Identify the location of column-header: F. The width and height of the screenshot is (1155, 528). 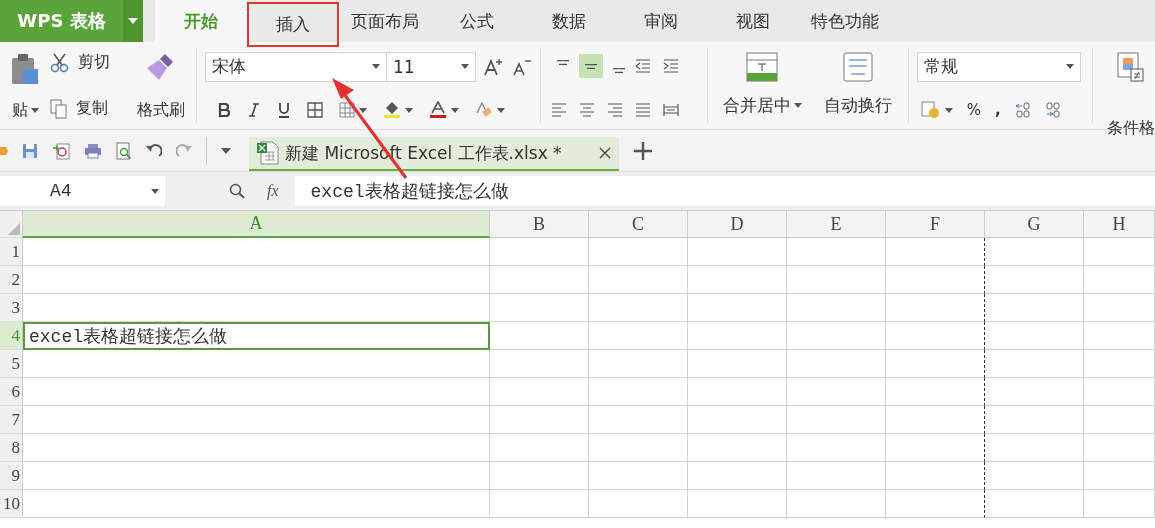
(935, 224).